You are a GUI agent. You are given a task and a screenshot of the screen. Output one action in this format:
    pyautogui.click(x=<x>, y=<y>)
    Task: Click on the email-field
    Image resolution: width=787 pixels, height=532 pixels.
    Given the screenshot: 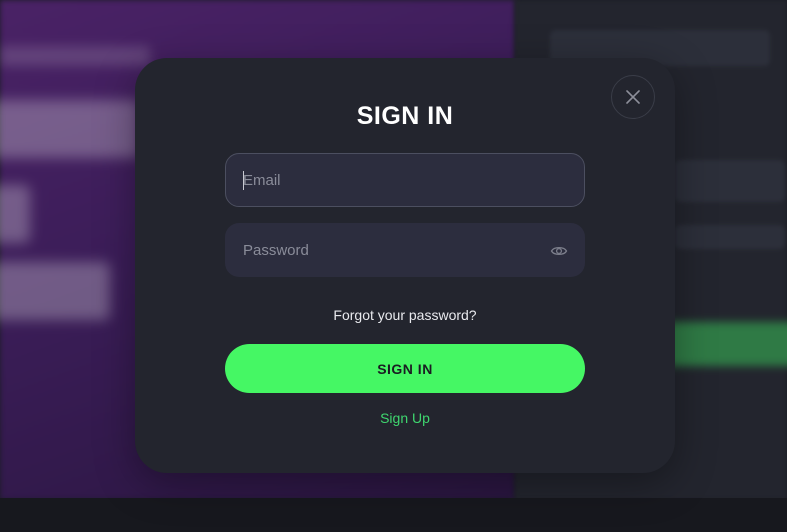 What is the action you would take?
    pyautogui.click(x=405, y=180)
    